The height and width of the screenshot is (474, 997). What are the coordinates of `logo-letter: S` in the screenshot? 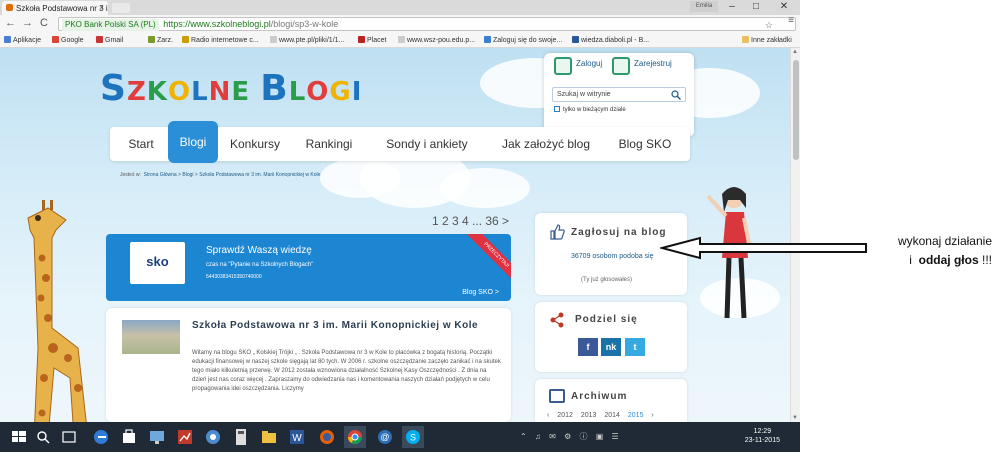 It's located at (113, 88).